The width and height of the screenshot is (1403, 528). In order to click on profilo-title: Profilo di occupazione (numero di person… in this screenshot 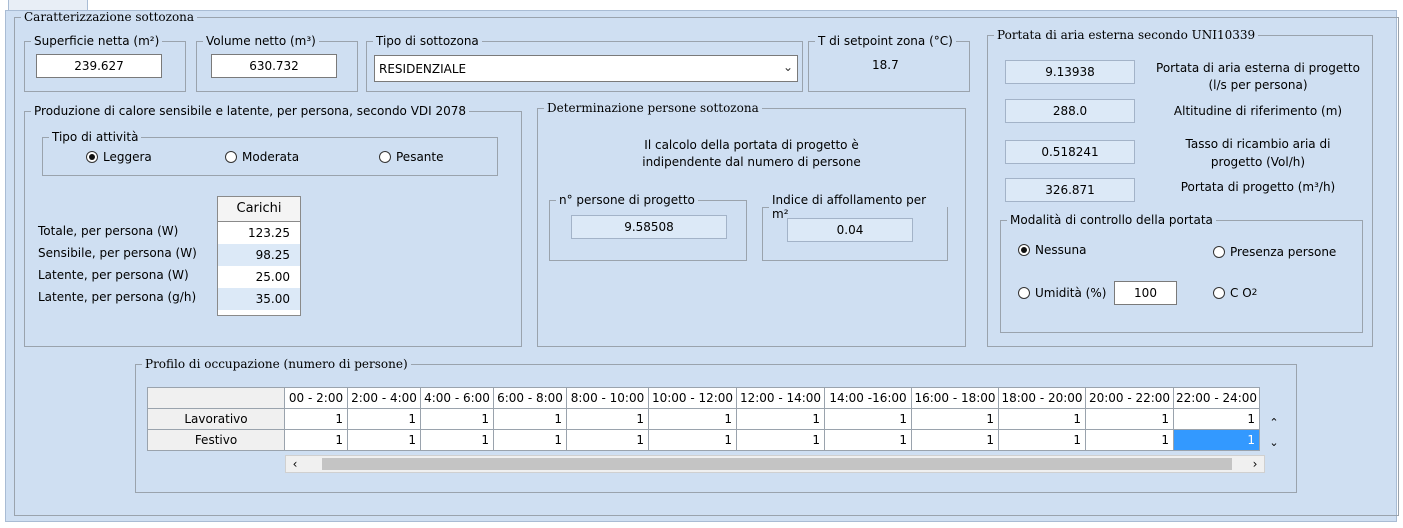, I will do `click(276, 364)`.